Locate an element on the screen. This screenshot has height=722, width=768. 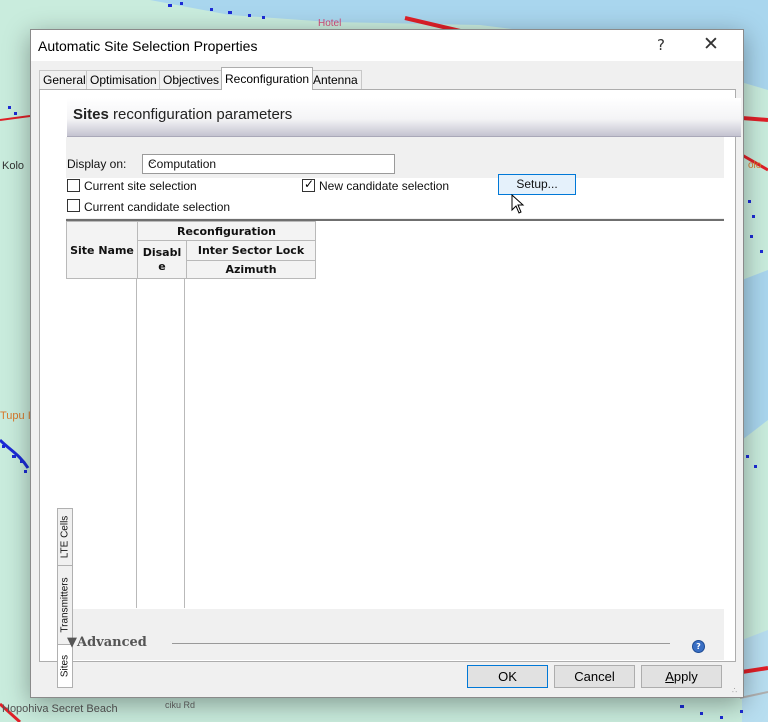
advanced-divider is located at coordinates (421, 643).